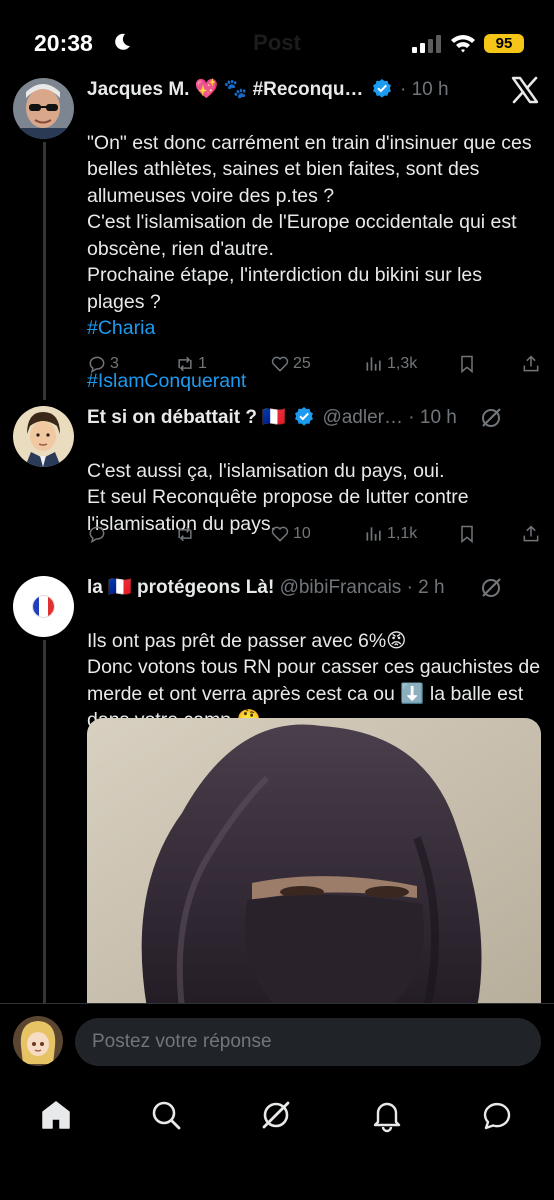 The width and height of the screenshot is (554, 1200). Describe the element at coordinates (166, 1115) in the screenshot. I see `search-icon` at that location.